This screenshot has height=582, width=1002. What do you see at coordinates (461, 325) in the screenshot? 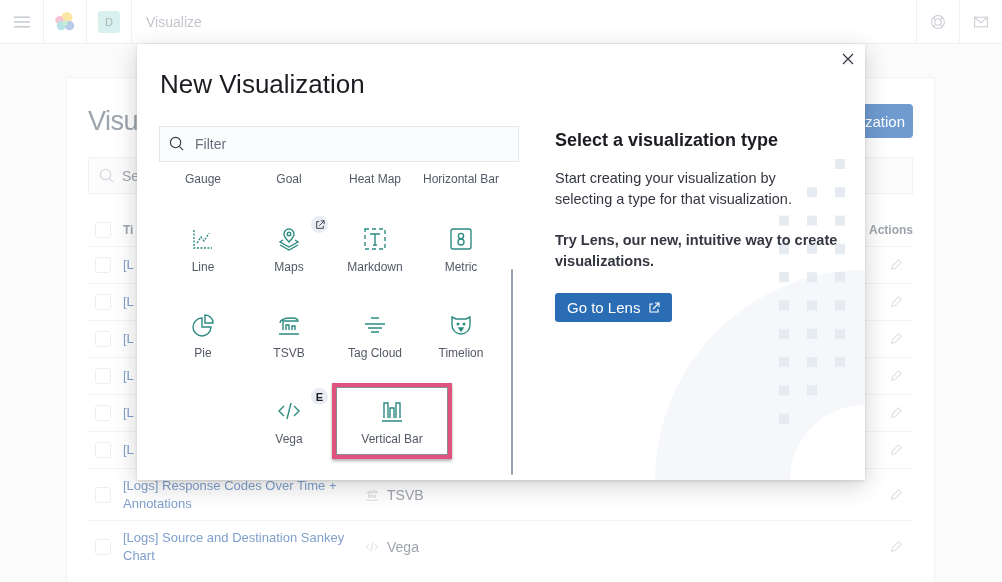
I see `bear-face-icon` at bounding box center [461, 325].